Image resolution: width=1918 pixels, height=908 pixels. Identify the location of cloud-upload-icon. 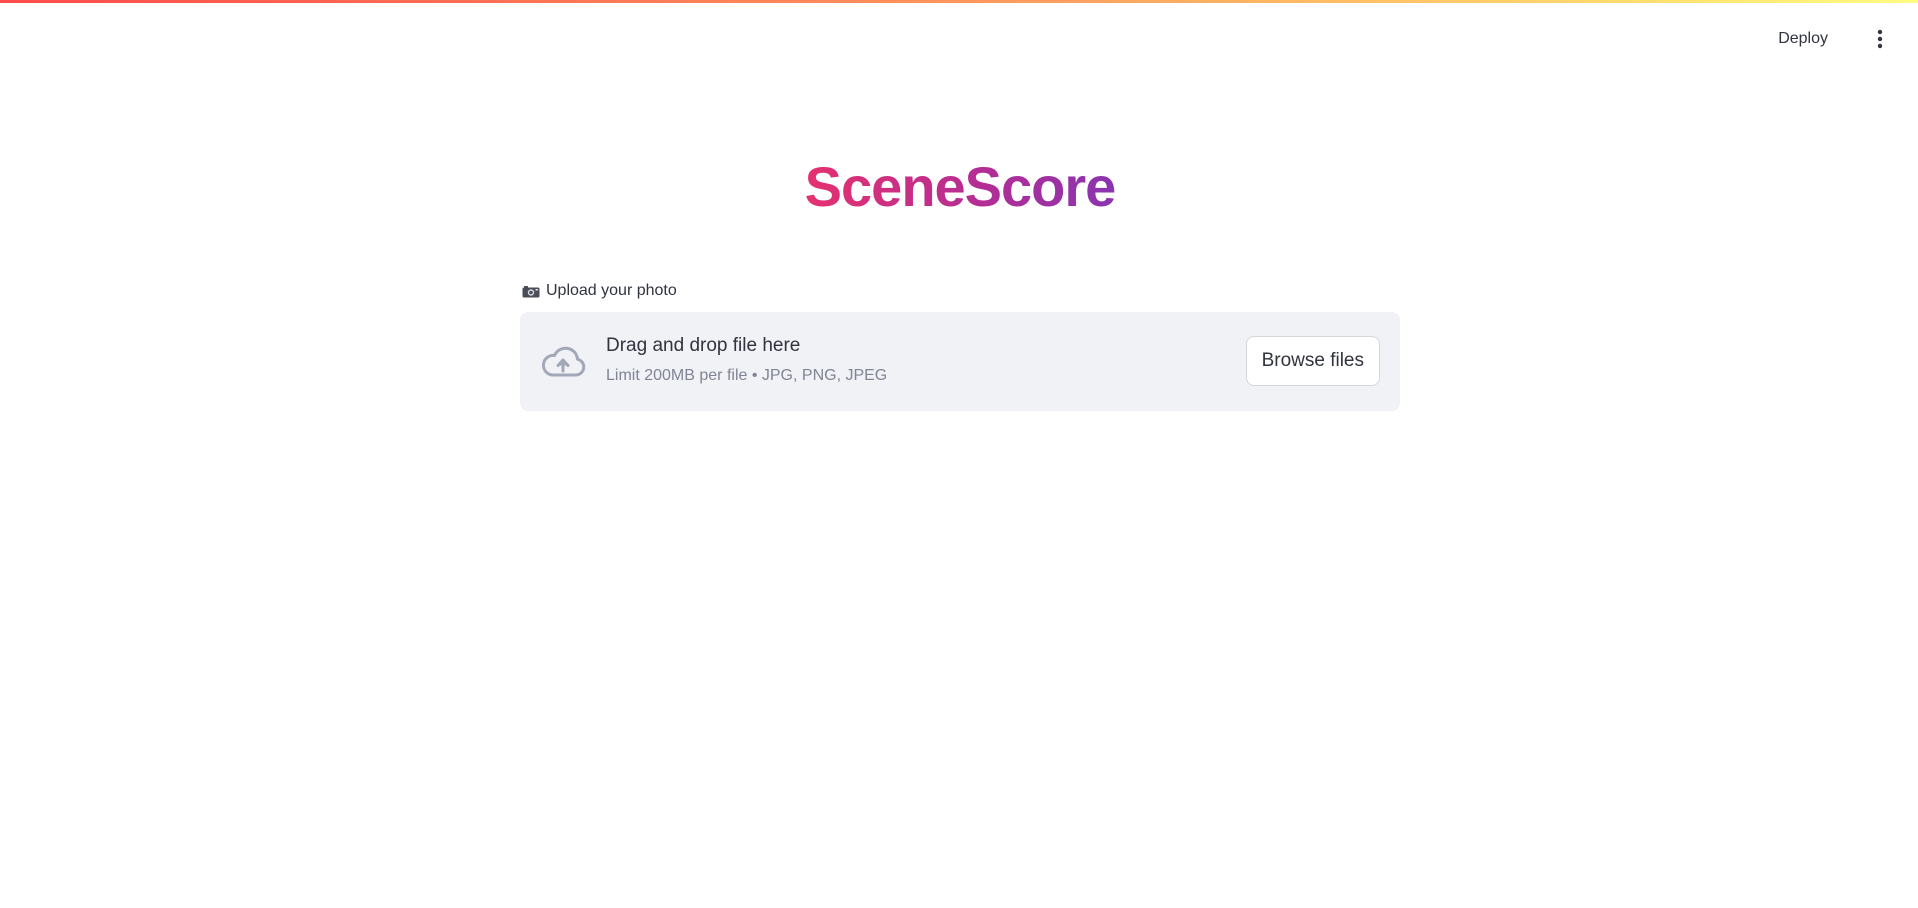
(564, 361).